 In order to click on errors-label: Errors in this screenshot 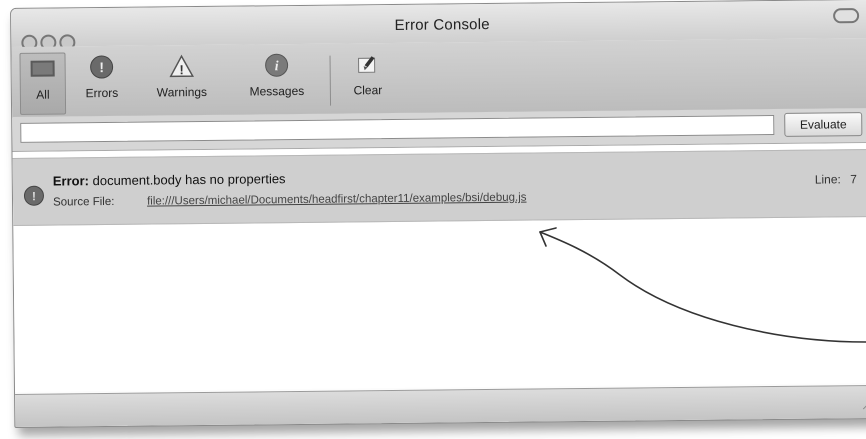, I will do `click(102, 93)`.